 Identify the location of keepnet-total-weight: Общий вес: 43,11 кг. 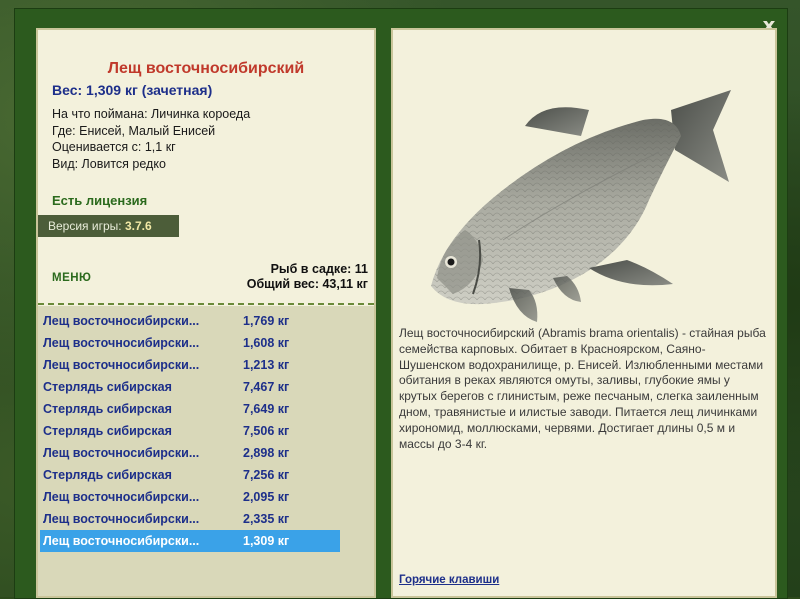
(307, 284).